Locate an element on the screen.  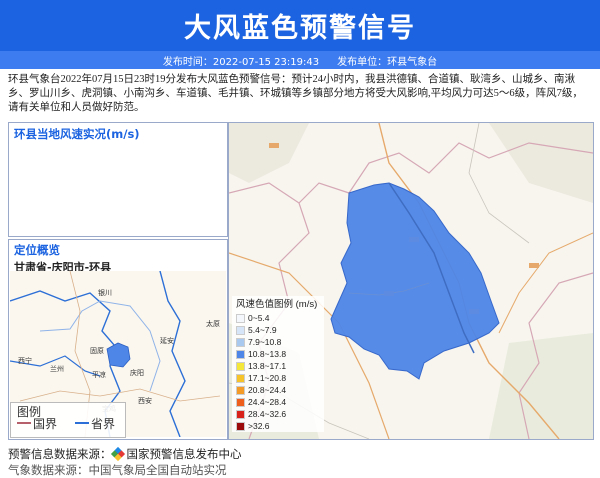
wind-legend-label: 13.8~17.1 is located at coordinates (267, 366).